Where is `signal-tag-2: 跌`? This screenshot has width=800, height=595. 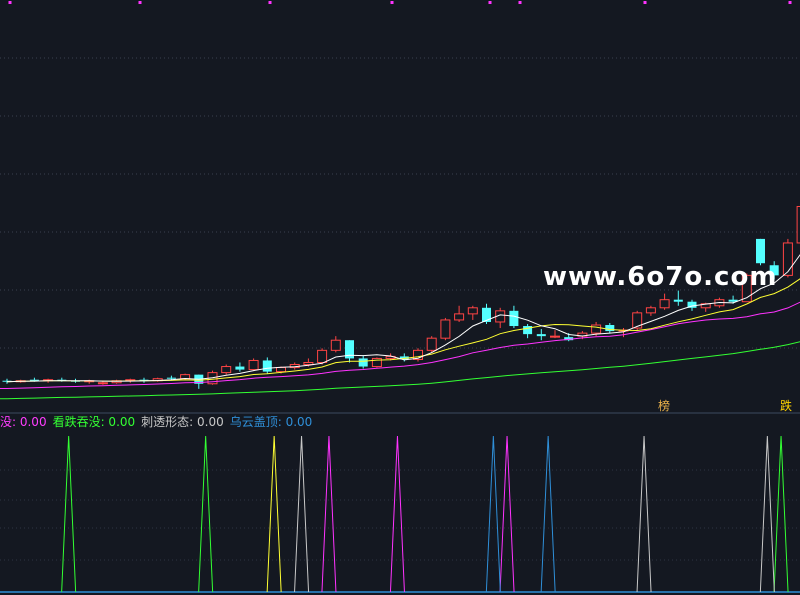
signal-tag-2: 跌 is located at coordinates (786, 406).